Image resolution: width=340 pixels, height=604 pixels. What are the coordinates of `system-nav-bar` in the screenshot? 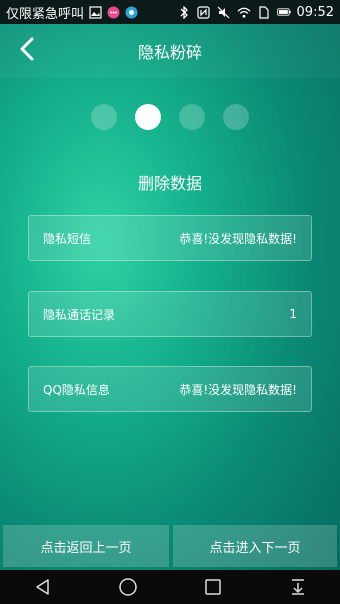 It's located at (170, 587).